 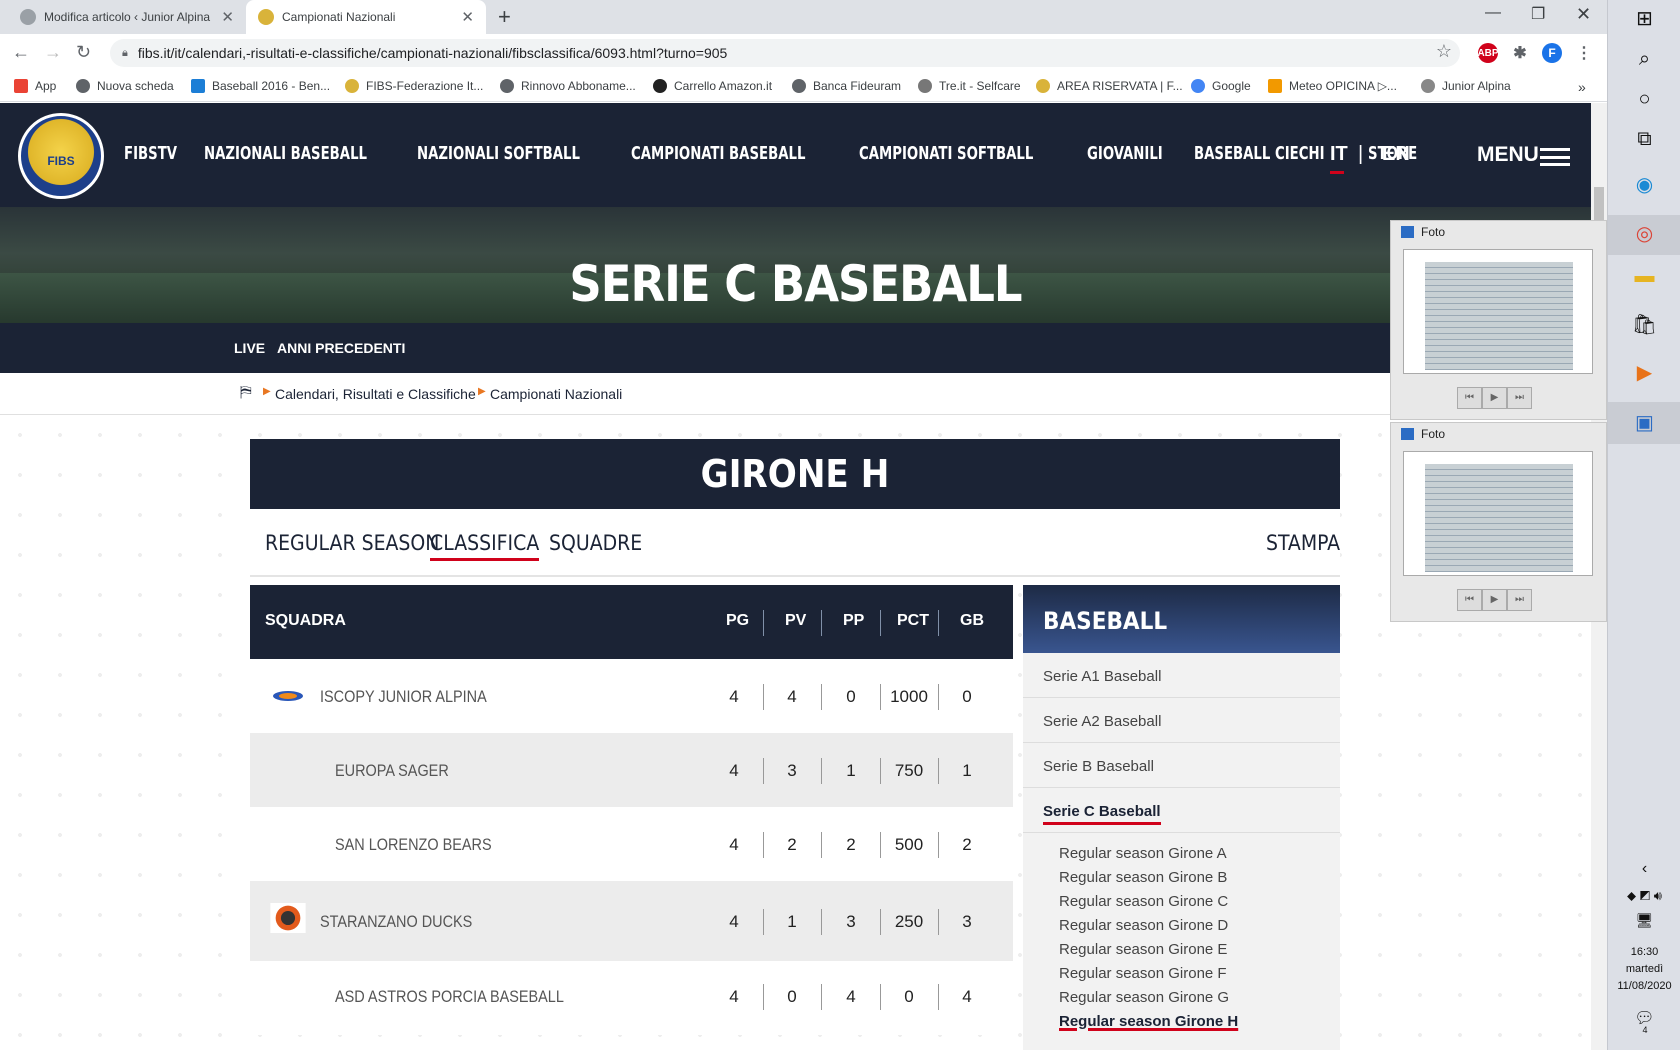 What do you see at coordinates (631, 998) in the screenshot?
I see `table-row: ASD ASTROS PORCIA BASEBALL 4 0 4 0 4` at bounding box center [631, 998].